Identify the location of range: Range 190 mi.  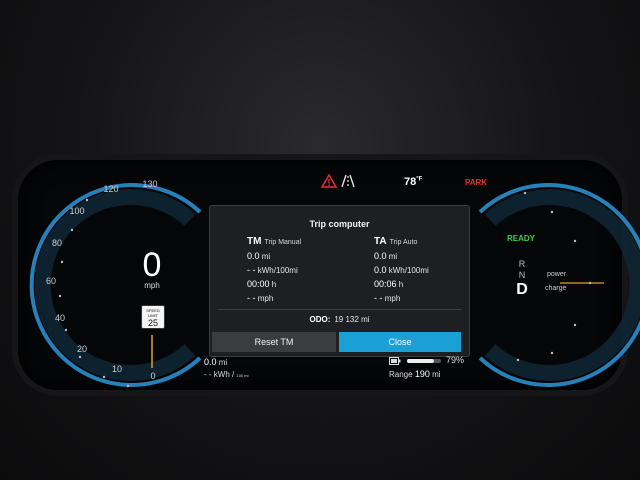
(415, 374).